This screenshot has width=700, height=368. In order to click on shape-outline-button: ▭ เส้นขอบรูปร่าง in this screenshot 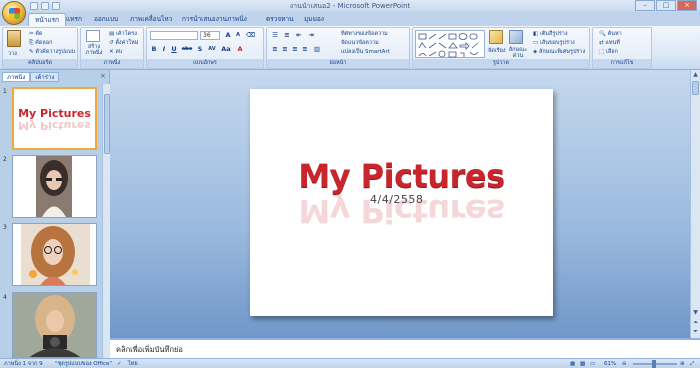, I will do `click(554, 43)`.